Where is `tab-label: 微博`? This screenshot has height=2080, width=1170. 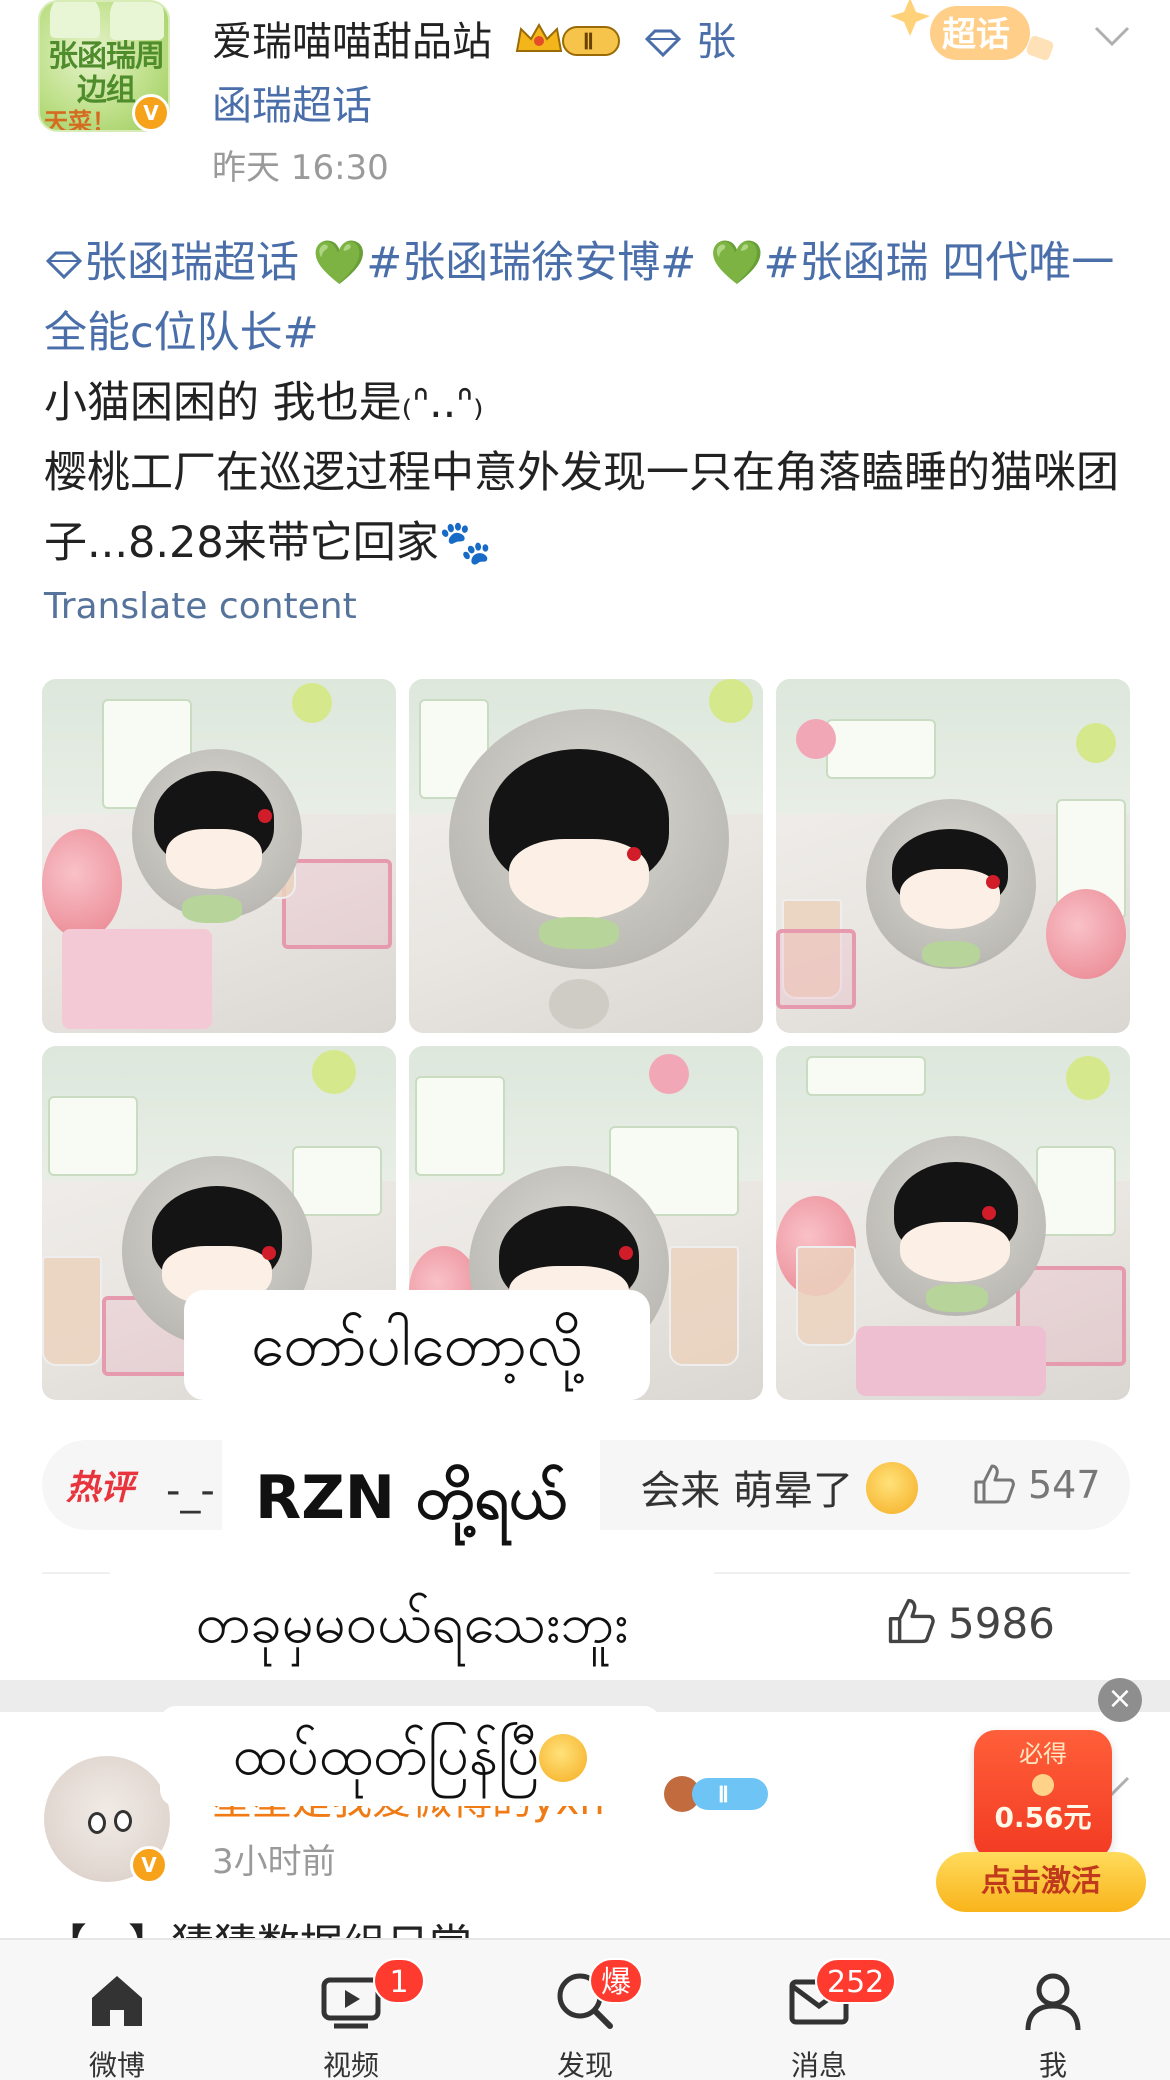 tab-label: 微博 is located at coordinates (116, 2064).